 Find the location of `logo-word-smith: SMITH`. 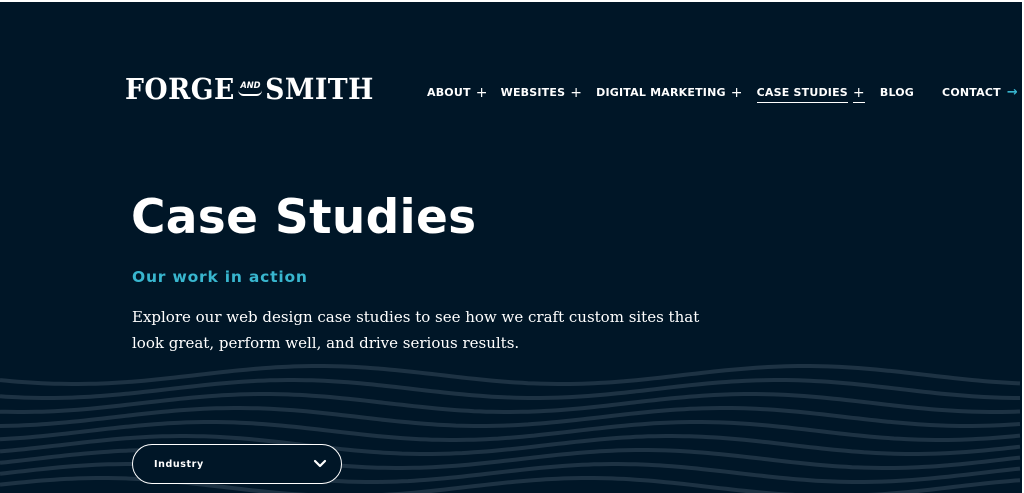

logo-word-smith: SMITH is located at coordinates (319, 89).